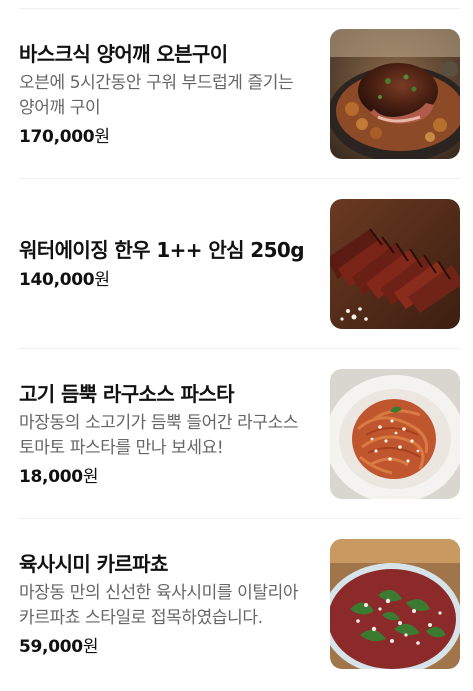  I want to click on menu-item-description: 마장동 만의 신선한 육사시미를 이탈리아 카르파쵸 스타일로 접목하였습니다., so click(159, 605).